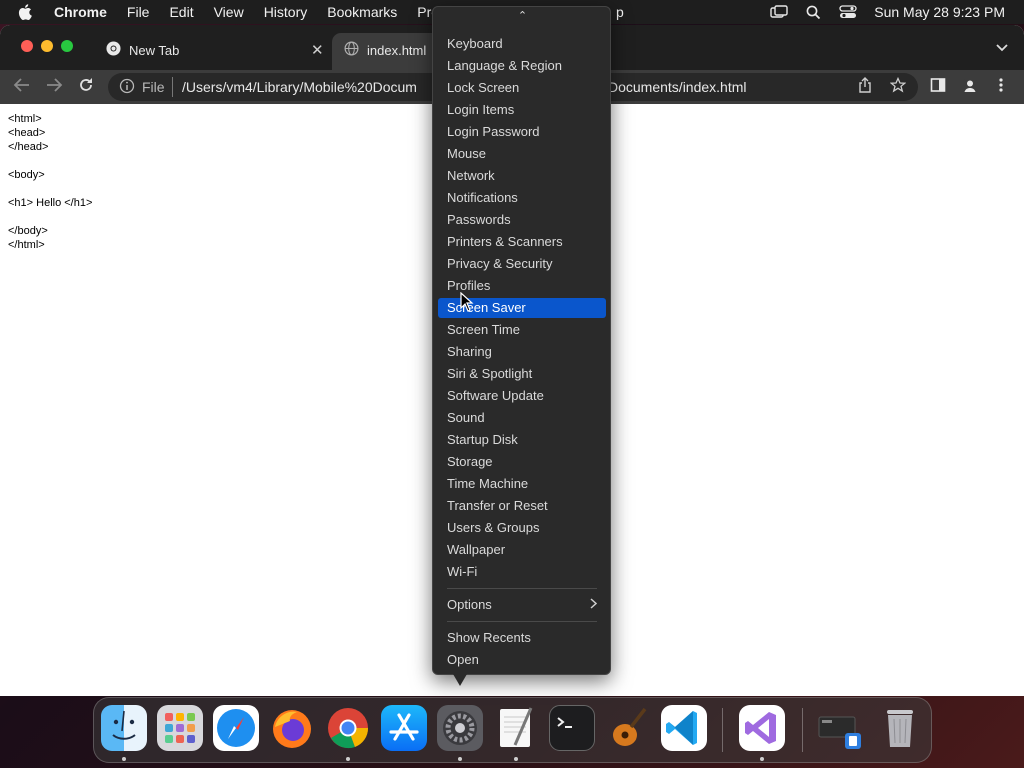  What do you see at coordinates (522, 605) in the screenshot?
I see `menu-item-options: Options` at bounding box center [522, 605].